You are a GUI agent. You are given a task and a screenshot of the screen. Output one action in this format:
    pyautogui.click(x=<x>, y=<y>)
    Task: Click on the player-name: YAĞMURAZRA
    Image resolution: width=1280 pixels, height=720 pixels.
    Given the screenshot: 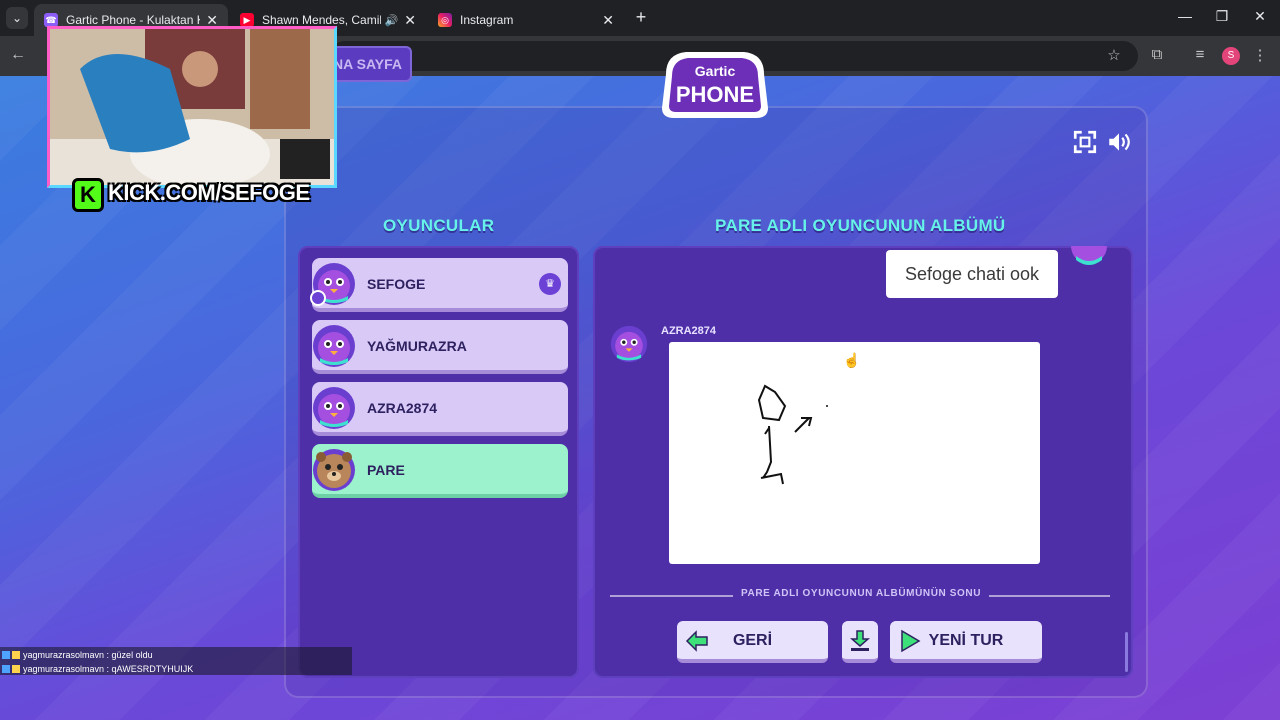 What is the action you would take?
    pyautogui.click(x=417, y=346)
    